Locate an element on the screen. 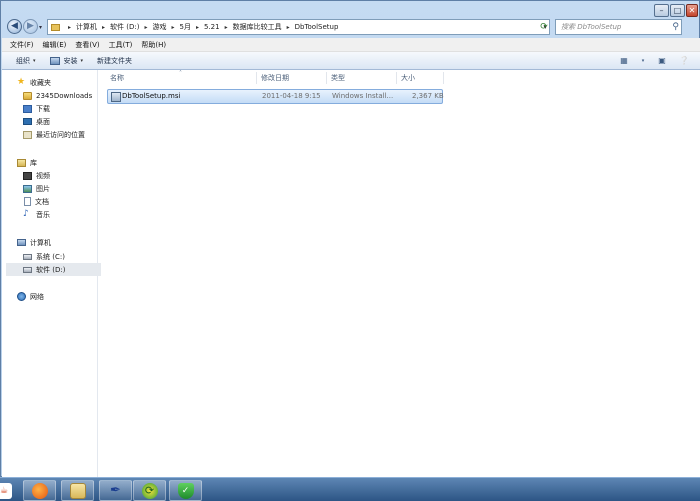  history-dropdown-icon: ▾ is located at coordinates (40, 27).